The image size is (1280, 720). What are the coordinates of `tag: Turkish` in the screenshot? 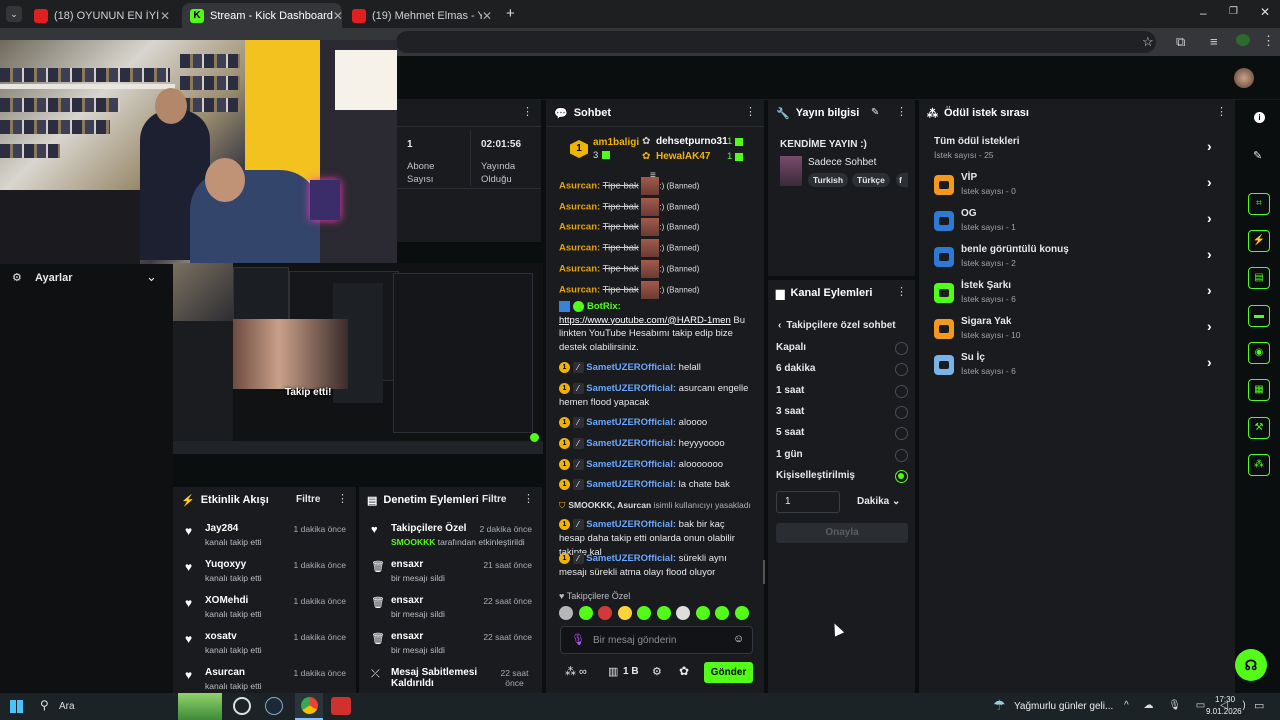 It's located at (828, 180).